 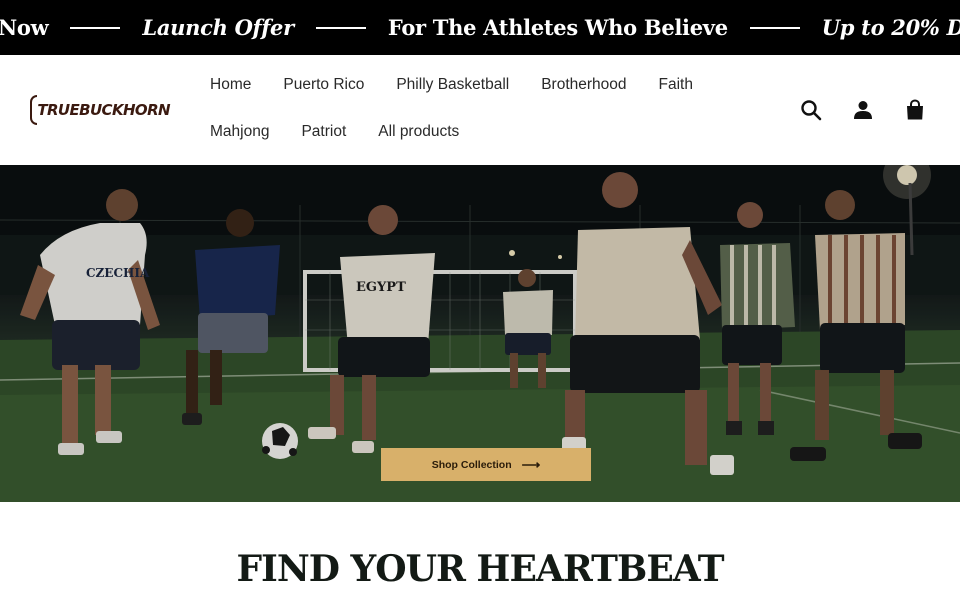 I want to click on announcement-item: Launch Offer, so click(x=218, y=27).